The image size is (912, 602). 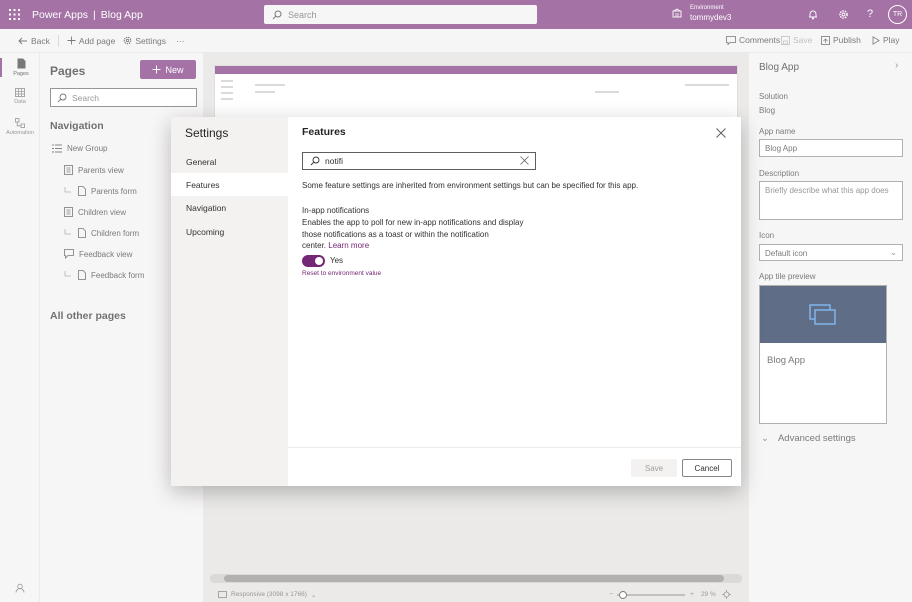 I want to click on toggle-state-label: Yes, so click(x=337, y=260).